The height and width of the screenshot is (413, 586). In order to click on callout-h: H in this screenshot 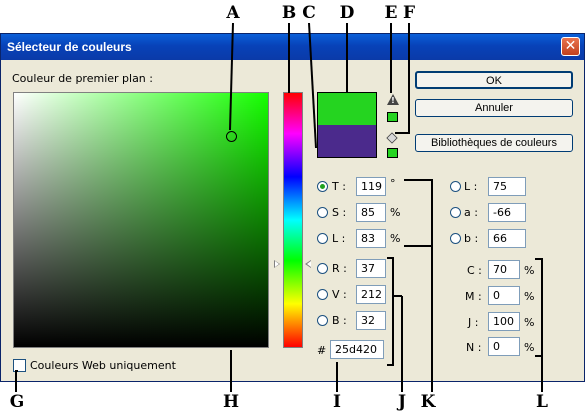, I will do `click(231, 402)`.